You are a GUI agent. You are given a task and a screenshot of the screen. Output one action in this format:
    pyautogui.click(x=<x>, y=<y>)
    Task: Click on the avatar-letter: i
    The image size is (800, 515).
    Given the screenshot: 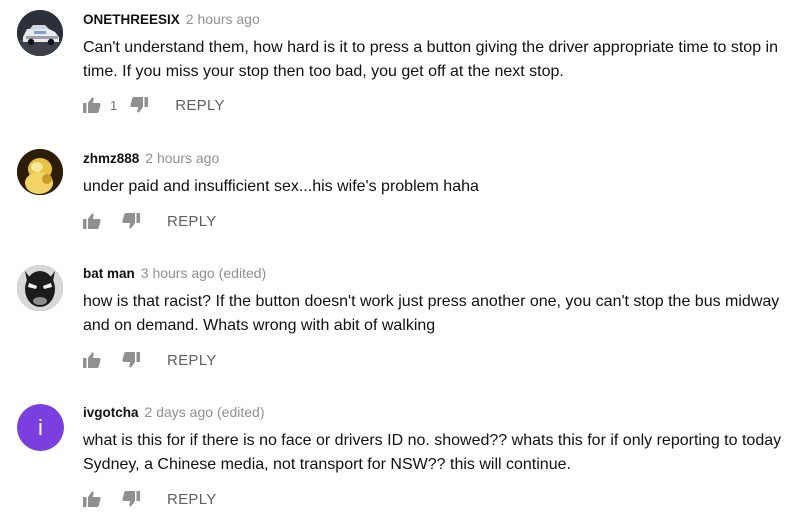 What is the action you would take?
    pyautogui.click(x=40, y=427)
    